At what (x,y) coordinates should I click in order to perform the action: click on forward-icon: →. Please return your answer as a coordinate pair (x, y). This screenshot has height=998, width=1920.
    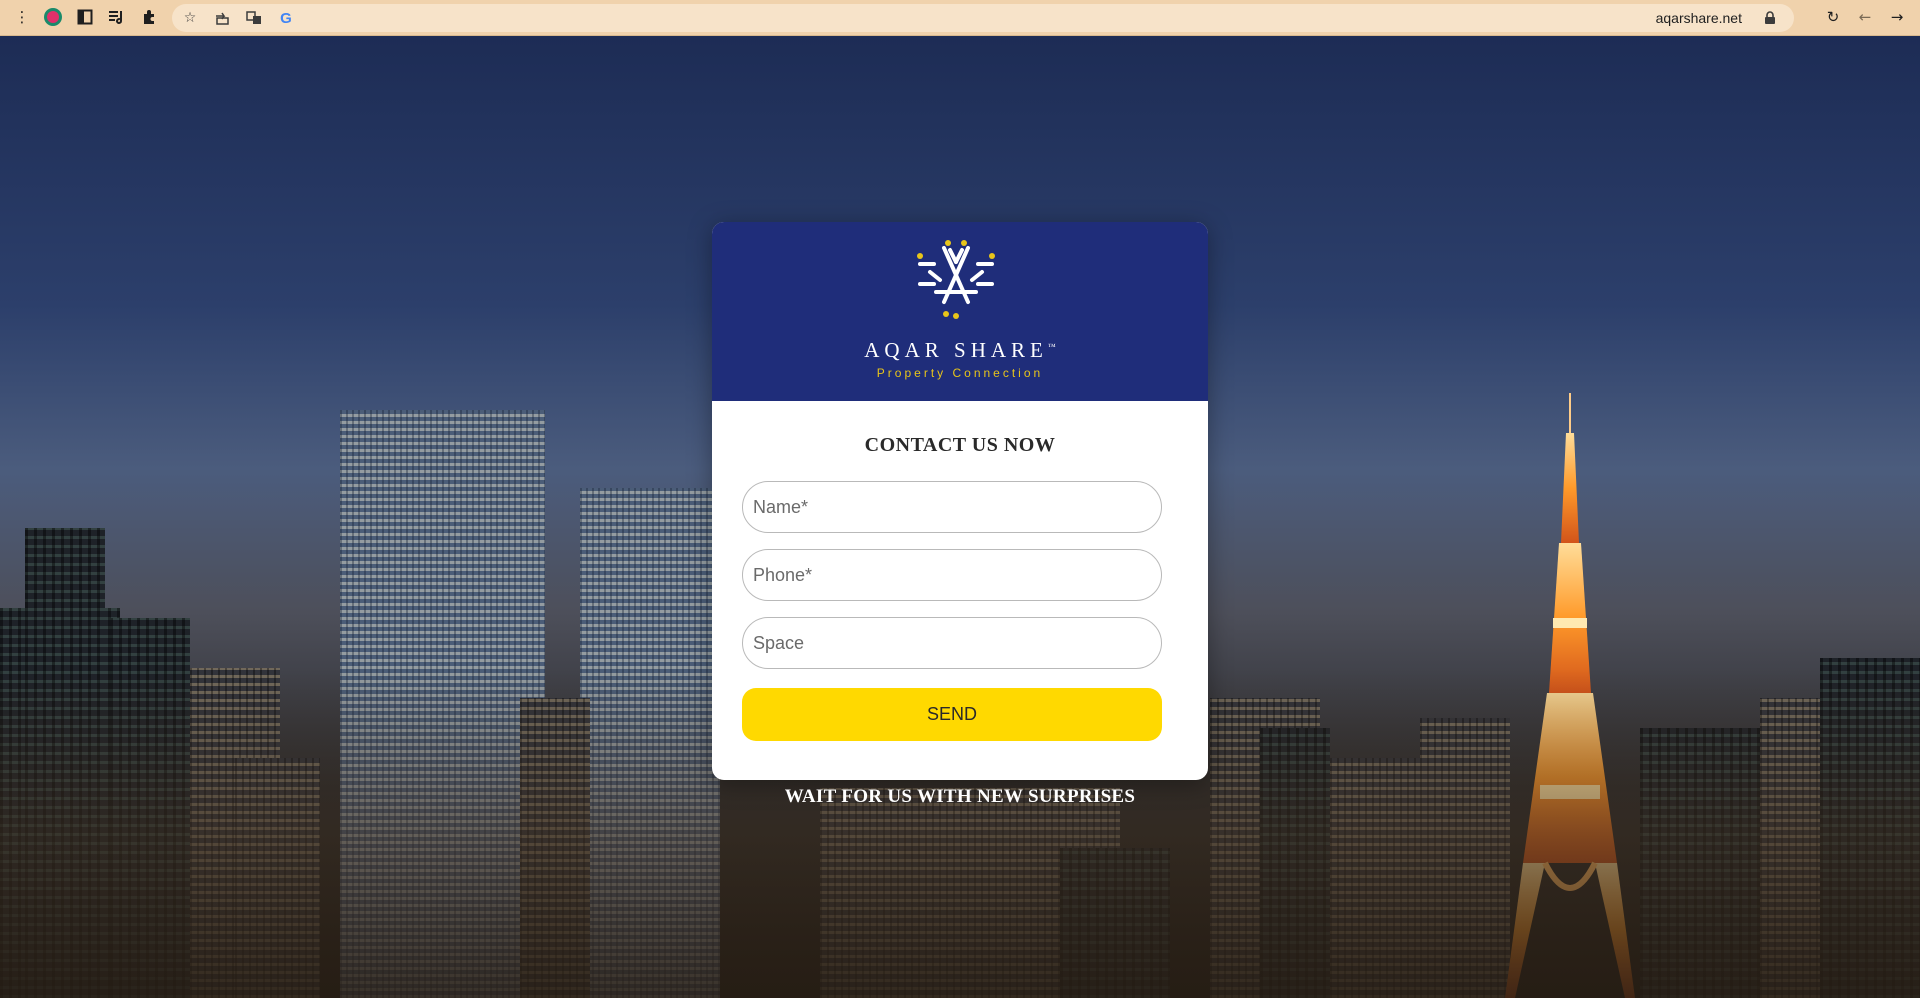
    Looking at the image, I should click on (1897, 17).